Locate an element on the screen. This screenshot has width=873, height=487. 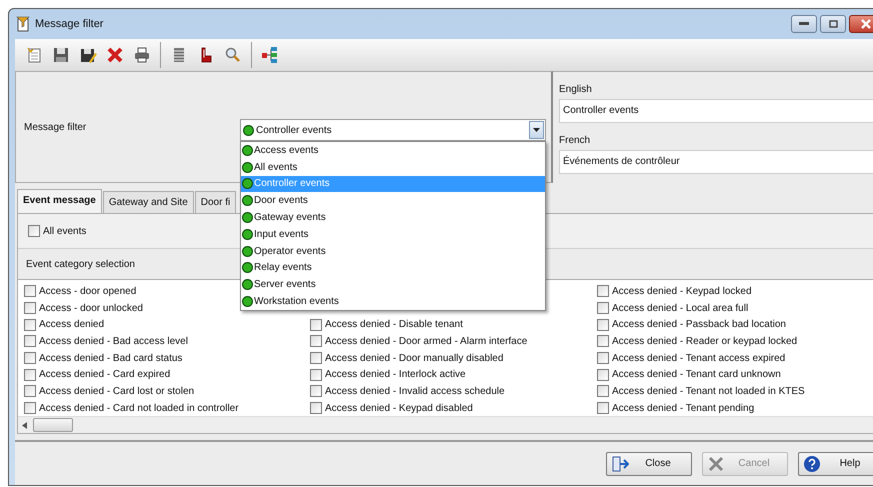
checkbox-label: Access denied - Tenant not loaded in KTES is located at coordinates (708, 391).